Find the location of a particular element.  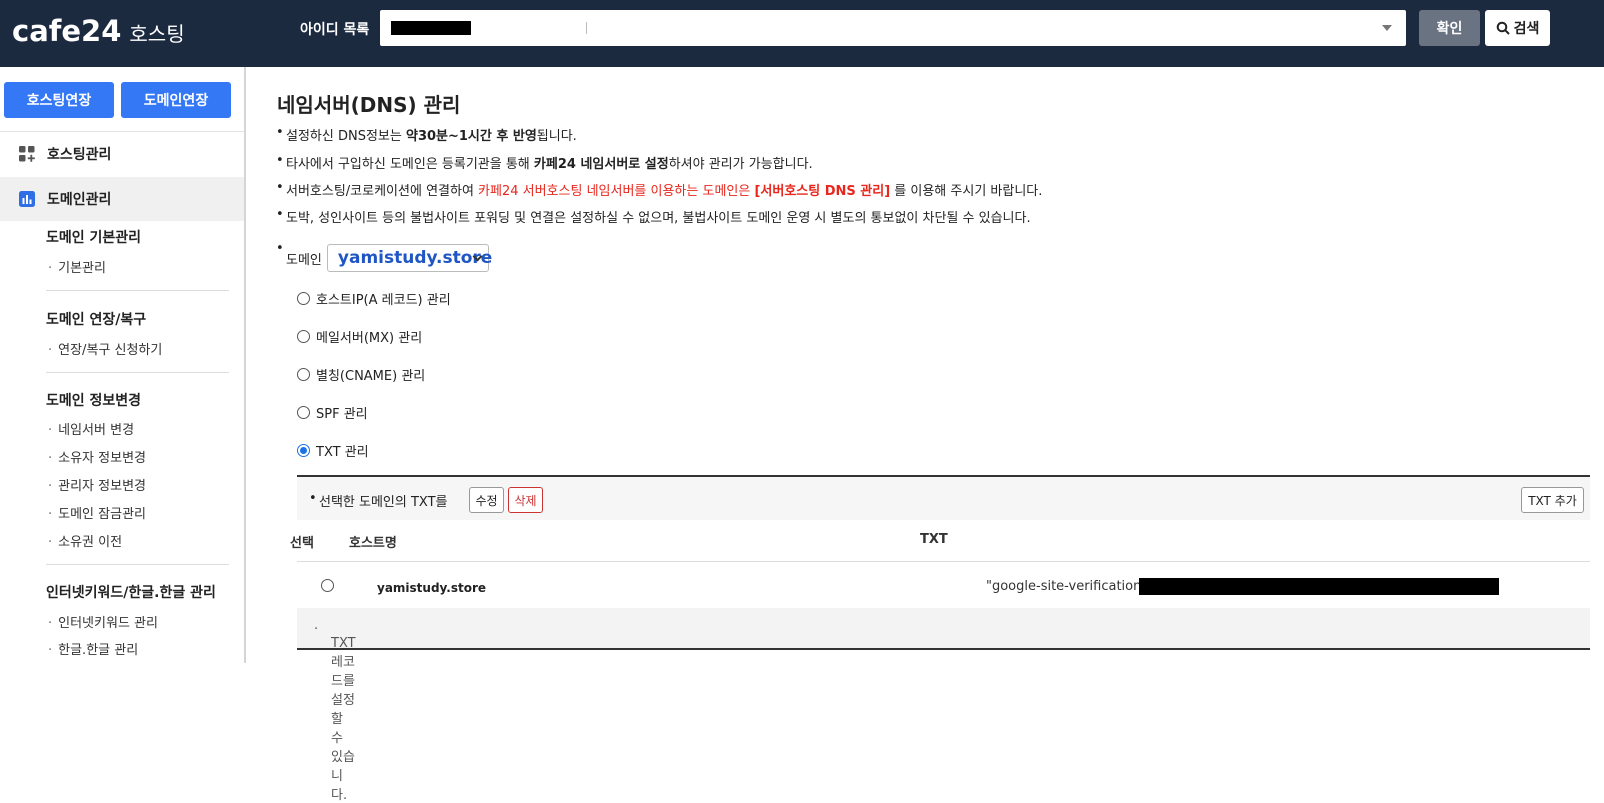

sub-item-hangul-manage: · 한글.한글 관리 is located at coordinates (93, 648).